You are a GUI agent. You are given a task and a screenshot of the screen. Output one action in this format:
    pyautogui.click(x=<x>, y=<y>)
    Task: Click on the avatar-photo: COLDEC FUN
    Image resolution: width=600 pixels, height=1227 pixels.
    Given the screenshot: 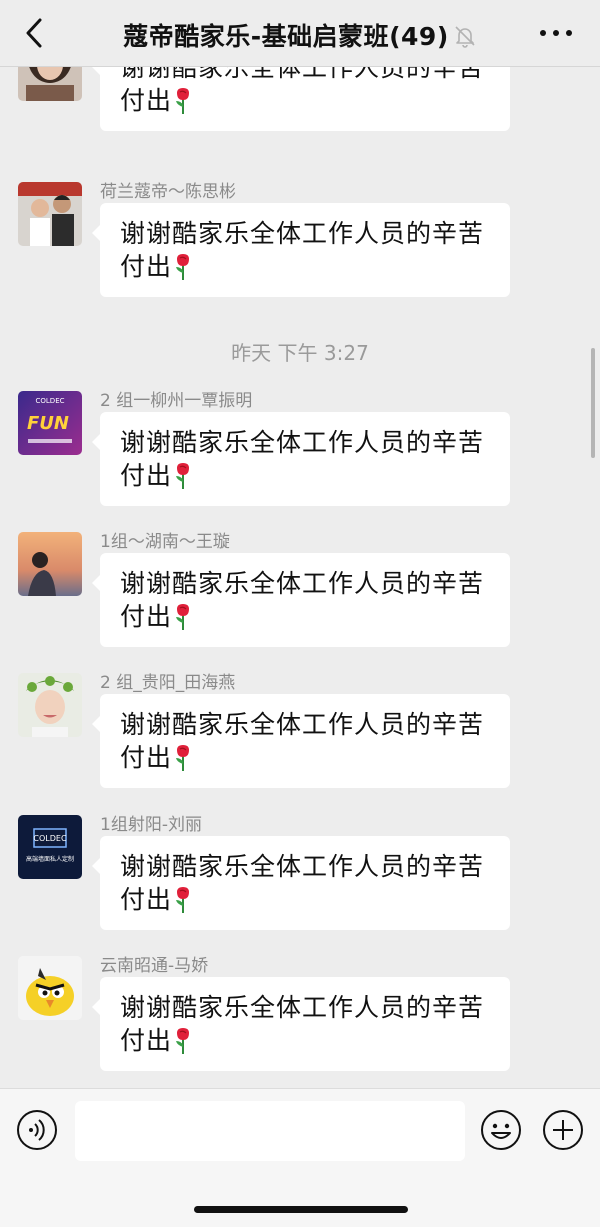 What is the action you would take?
    pyautogui.click(x=50, y=423)
    